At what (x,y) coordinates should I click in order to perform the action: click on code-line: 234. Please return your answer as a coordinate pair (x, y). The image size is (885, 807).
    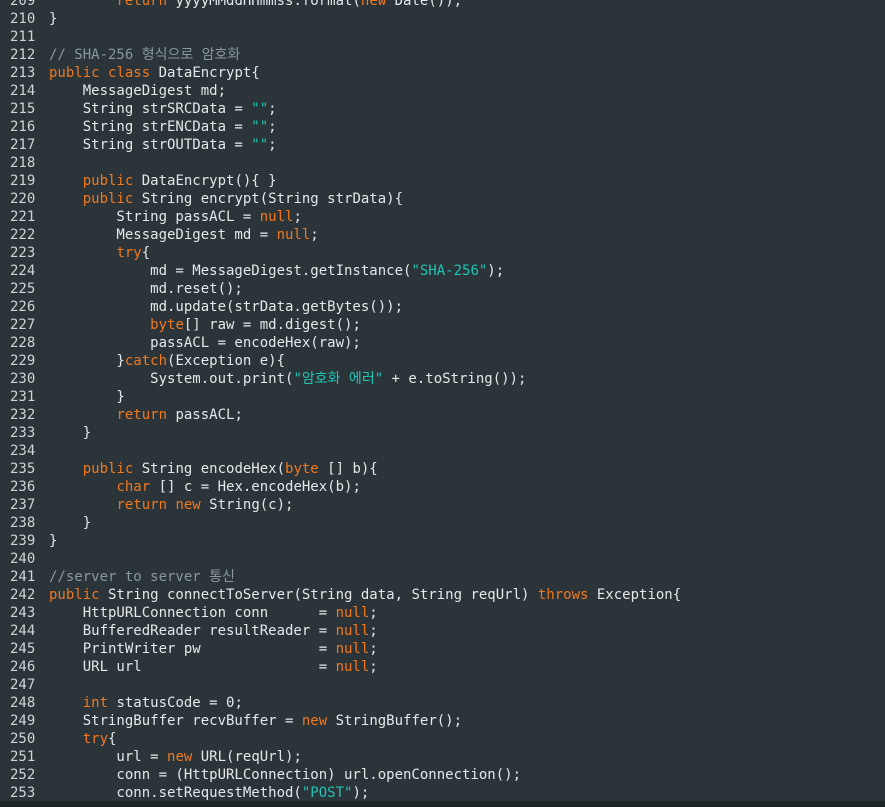
    Looking at the image, I should click on (442, 451).